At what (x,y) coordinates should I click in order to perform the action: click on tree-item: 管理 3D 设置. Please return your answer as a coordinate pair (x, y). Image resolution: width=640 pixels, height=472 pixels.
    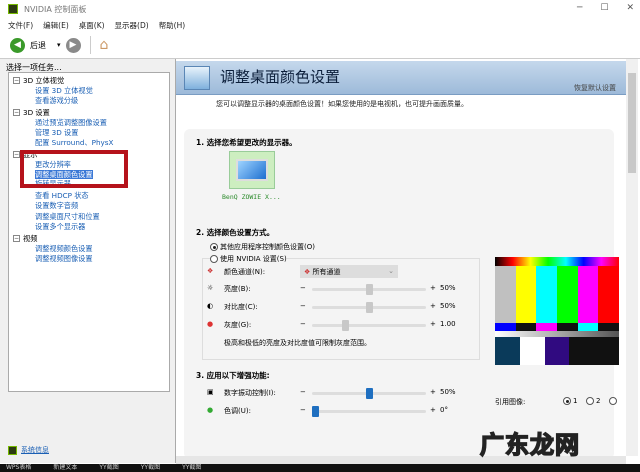
    Looking at the image, I should click on (56, 132).